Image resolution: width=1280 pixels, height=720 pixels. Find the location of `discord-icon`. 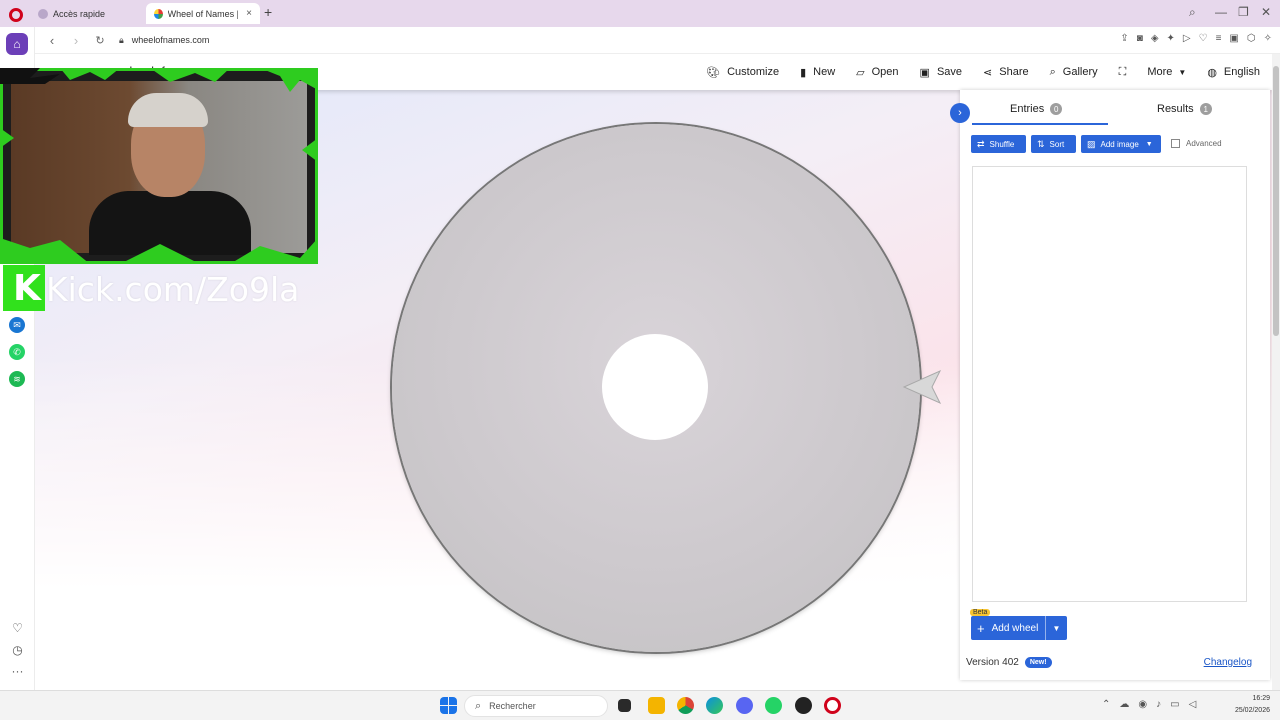

discord-icon is located at coordinates (744, 705).